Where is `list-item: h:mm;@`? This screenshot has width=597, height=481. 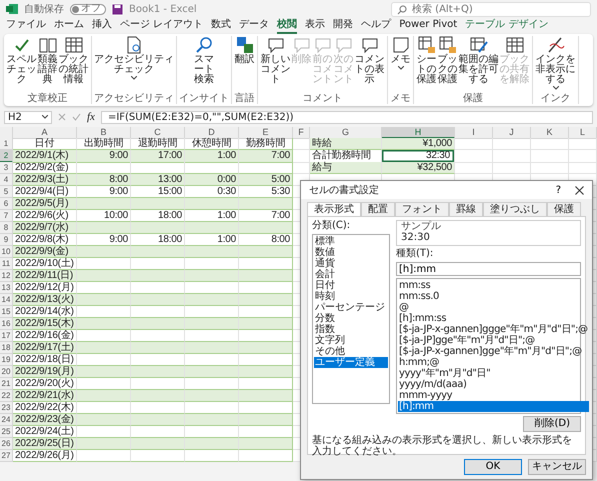
list-item: h:mm;@ is located at coordinates (493, 362).